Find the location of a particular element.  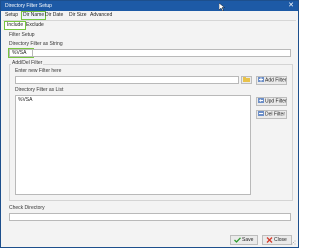

folder-icon is located at coordinates (246, 80).